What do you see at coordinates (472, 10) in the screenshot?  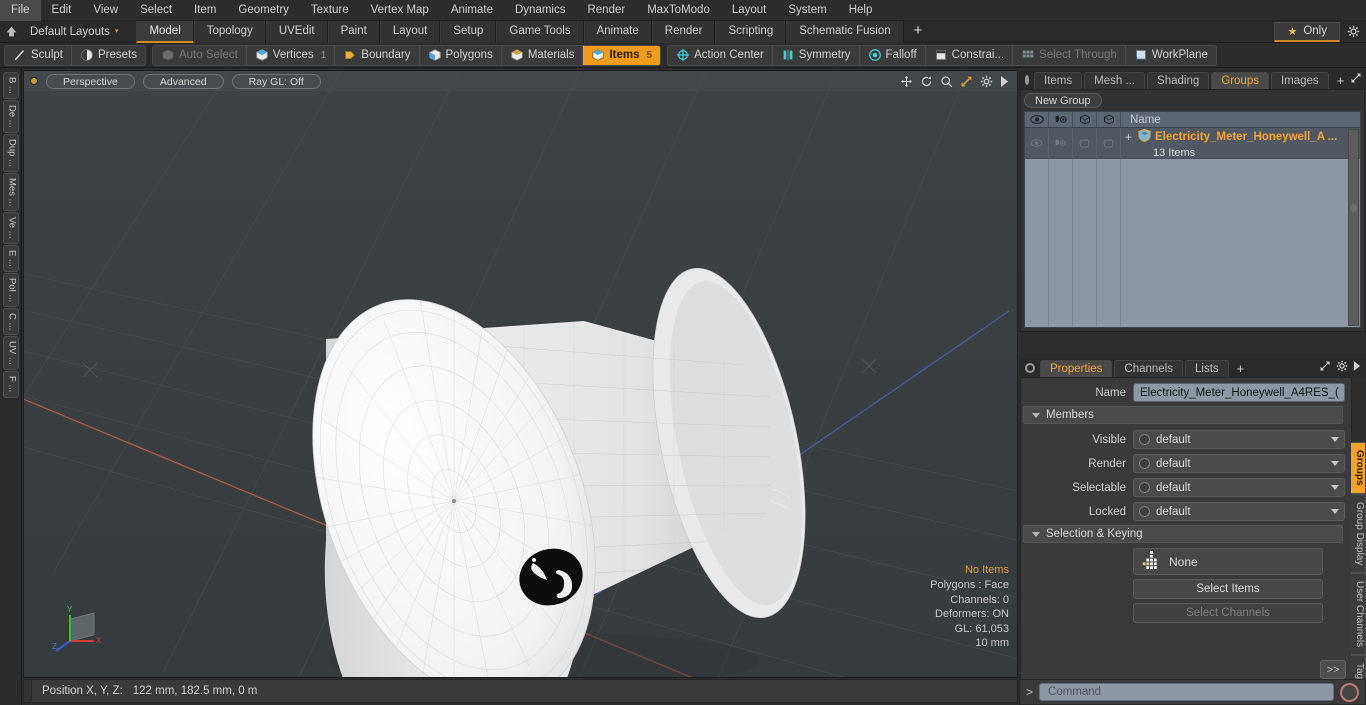 I see `menu-item-animate: Animate` at bounding box center [472, 10].